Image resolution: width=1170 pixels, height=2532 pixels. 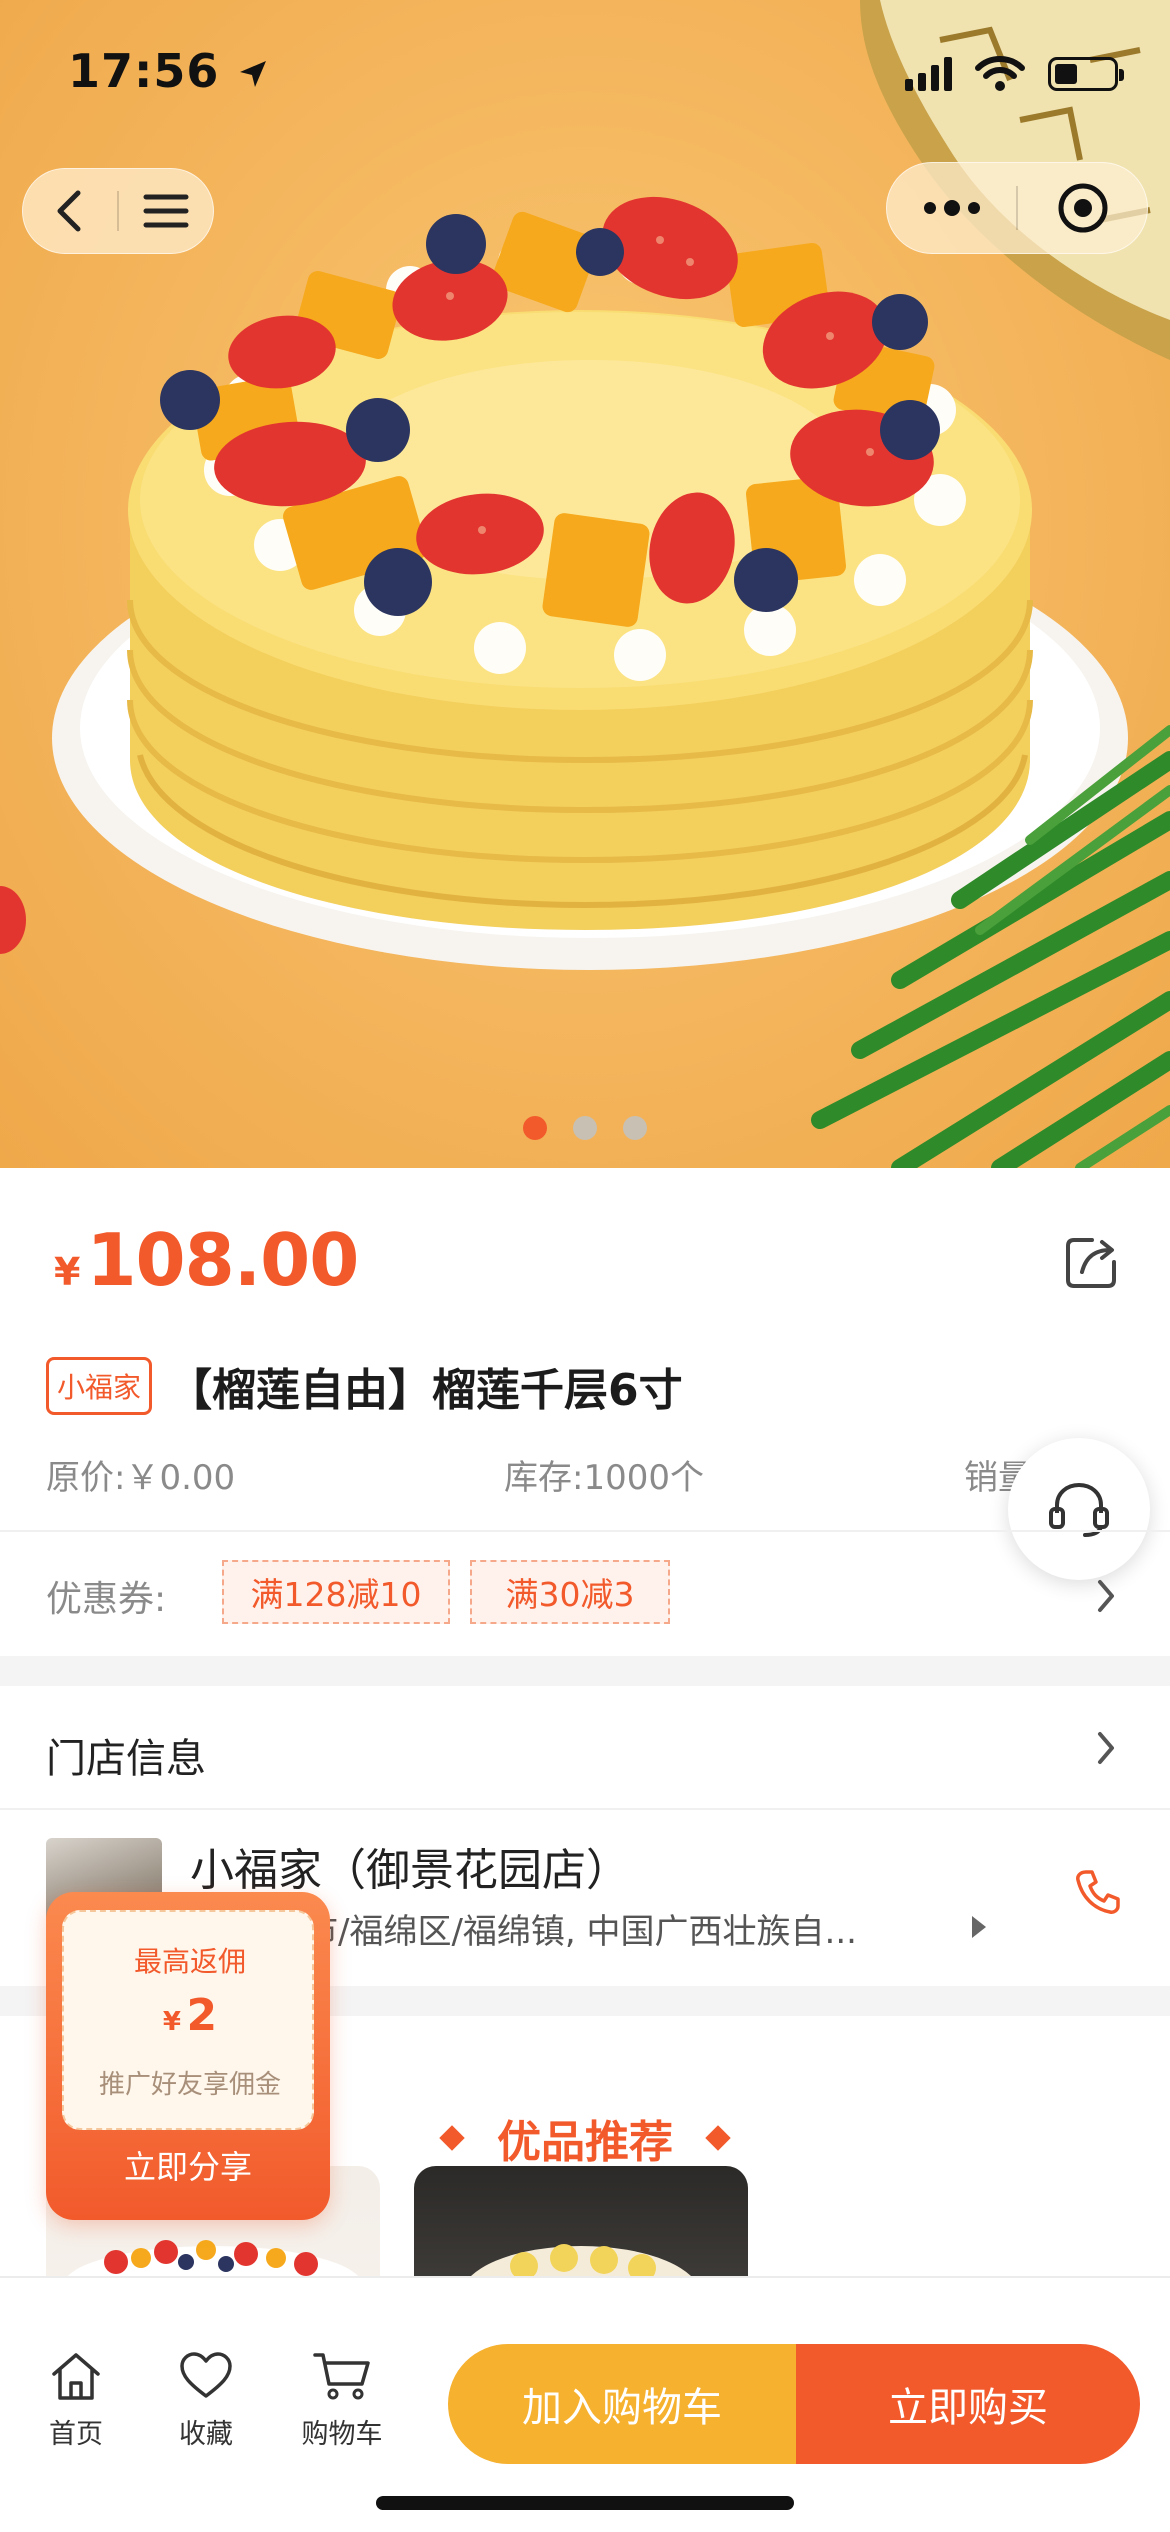 I want to click on phone-icon, so click(x=1098, y=1892).